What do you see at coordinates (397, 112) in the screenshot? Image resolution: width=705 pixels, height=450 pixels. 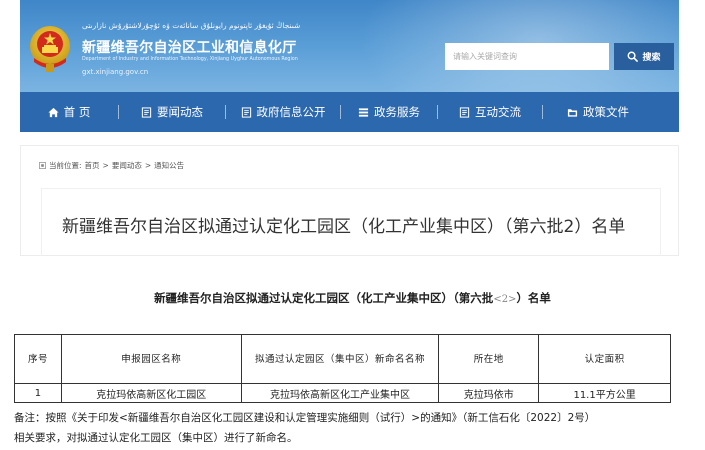 I see `nav-item-label: 政务服务` at bounding box center [397, 112].